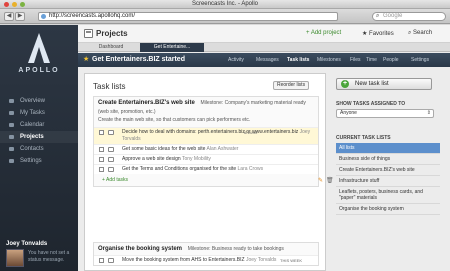 The image size is (450, 271). I want to click on tool-files: Files, so click(355, 60).